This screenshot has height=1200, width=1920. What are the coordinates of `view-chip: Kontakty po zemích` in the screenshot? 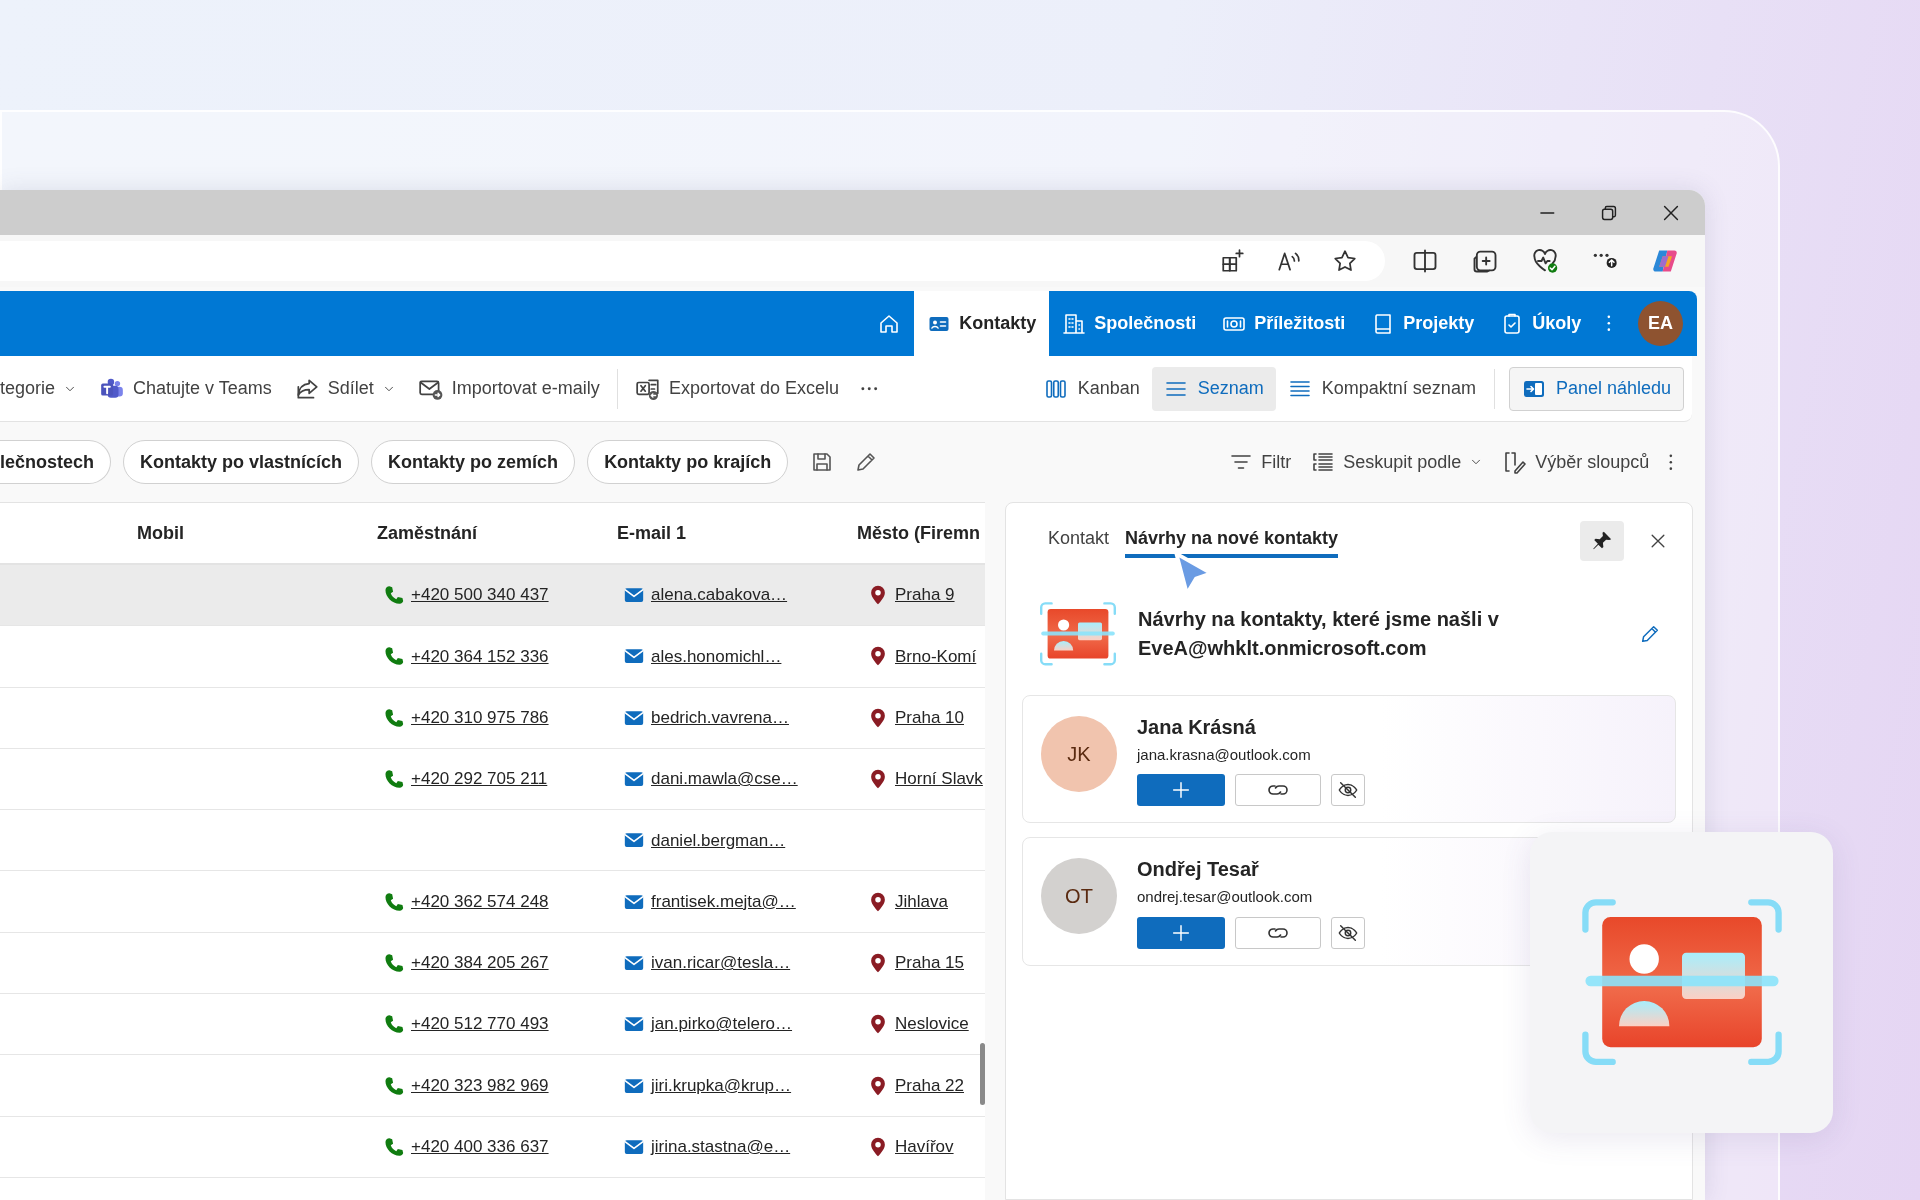 It's located at (473, 462).